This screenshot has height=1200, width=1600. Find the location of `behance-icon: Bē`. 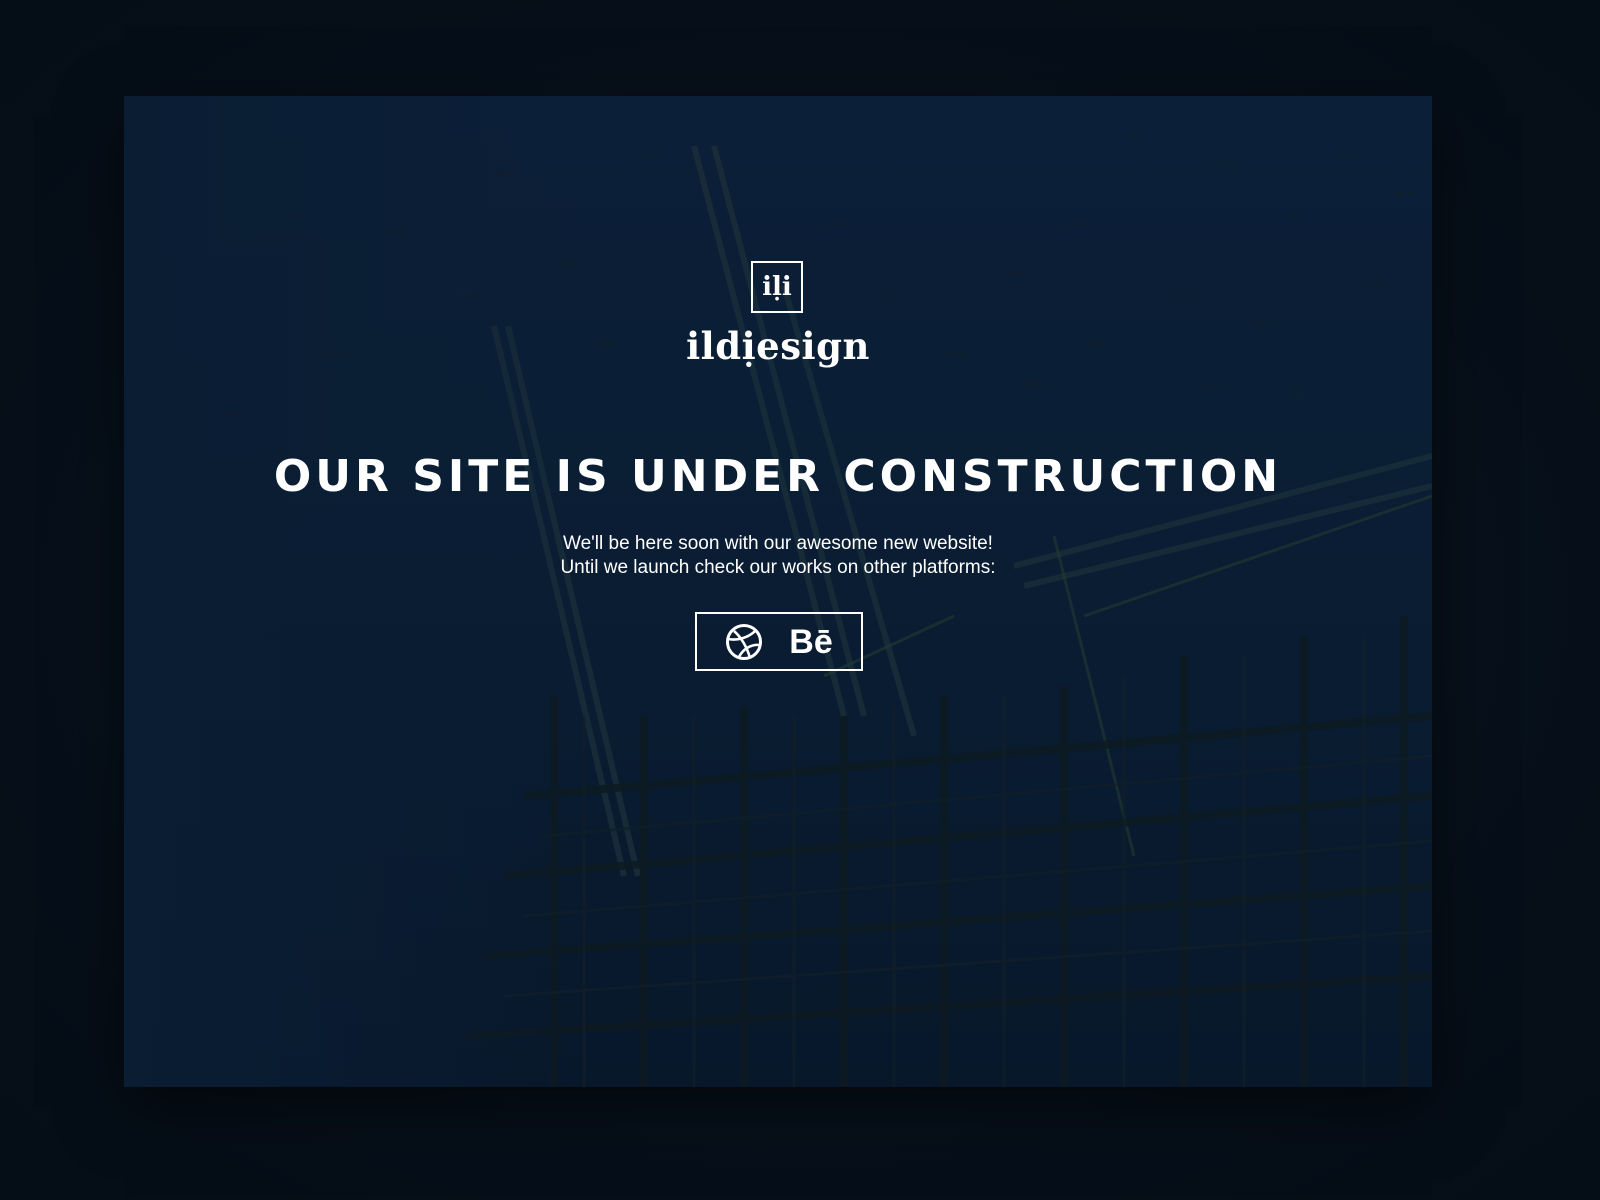

behance-icon: Bē is located at coordinates (811, 641).